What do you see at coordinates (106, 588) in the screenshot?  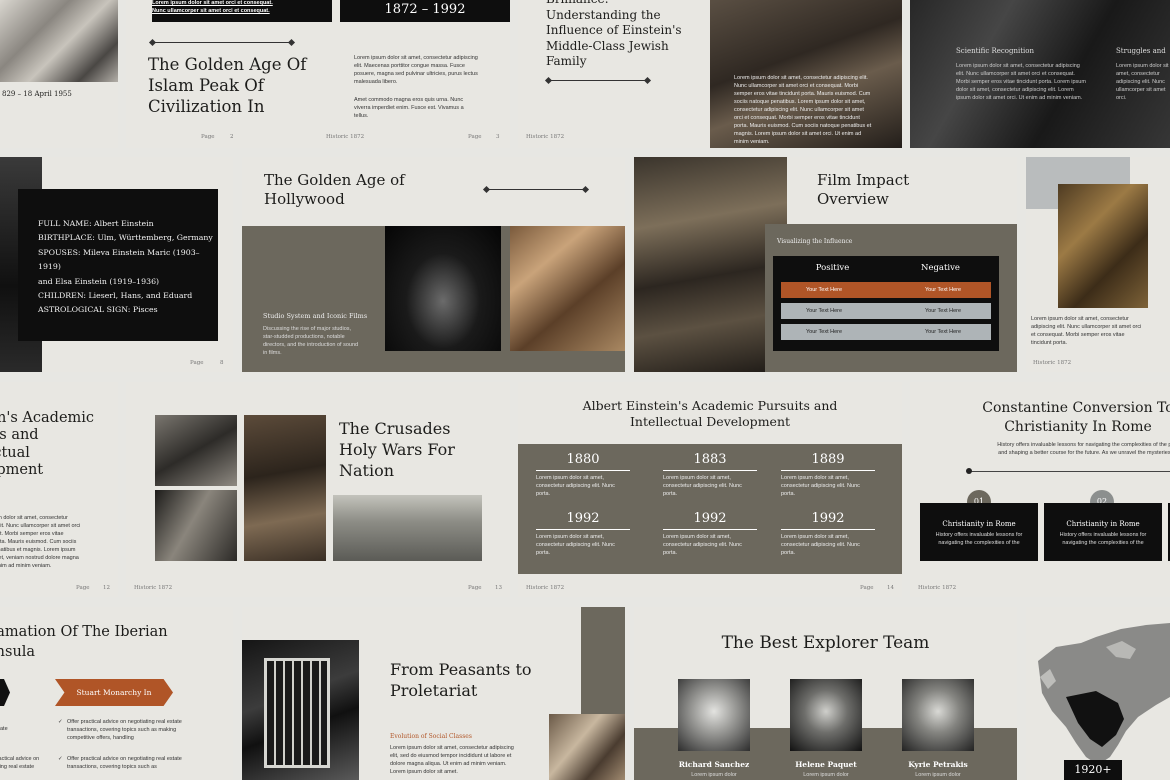 I see `page-number: 12` at bounding box center [106, 588].